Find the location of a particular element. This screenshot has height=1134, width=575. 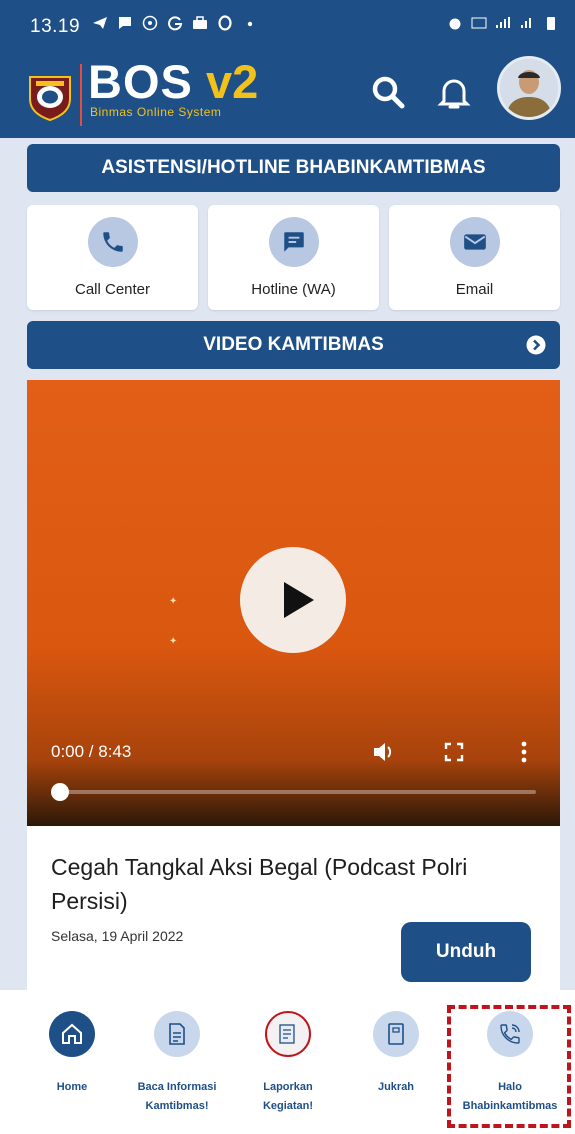

search-icon is located at coordinates (388, 92).